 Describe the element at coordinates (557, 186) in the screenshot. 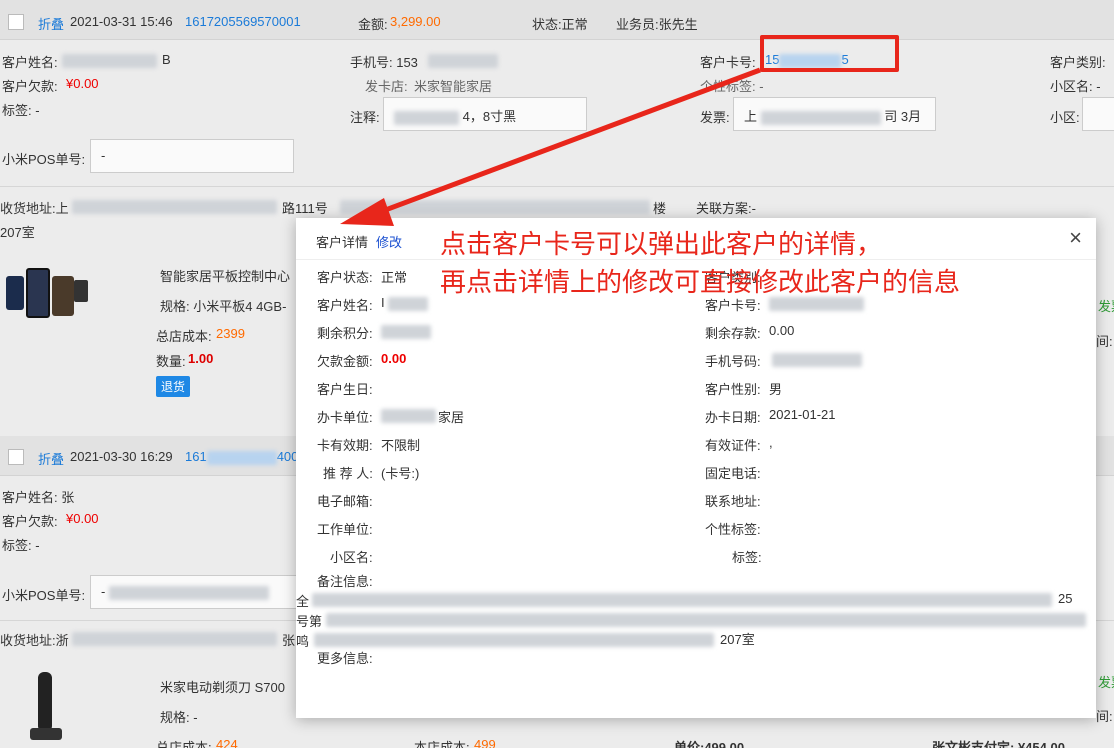

I see `section-divider` at that location.